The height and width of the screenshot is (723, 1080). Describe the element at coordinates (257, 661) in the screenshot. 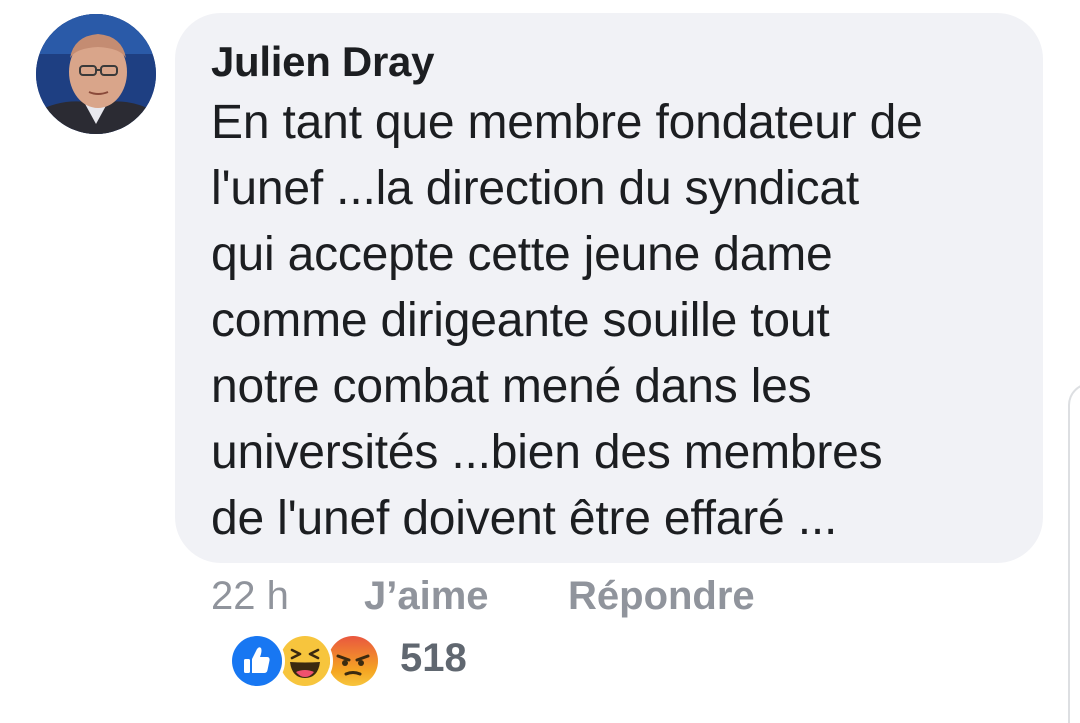

I see `like-icon` at that location.